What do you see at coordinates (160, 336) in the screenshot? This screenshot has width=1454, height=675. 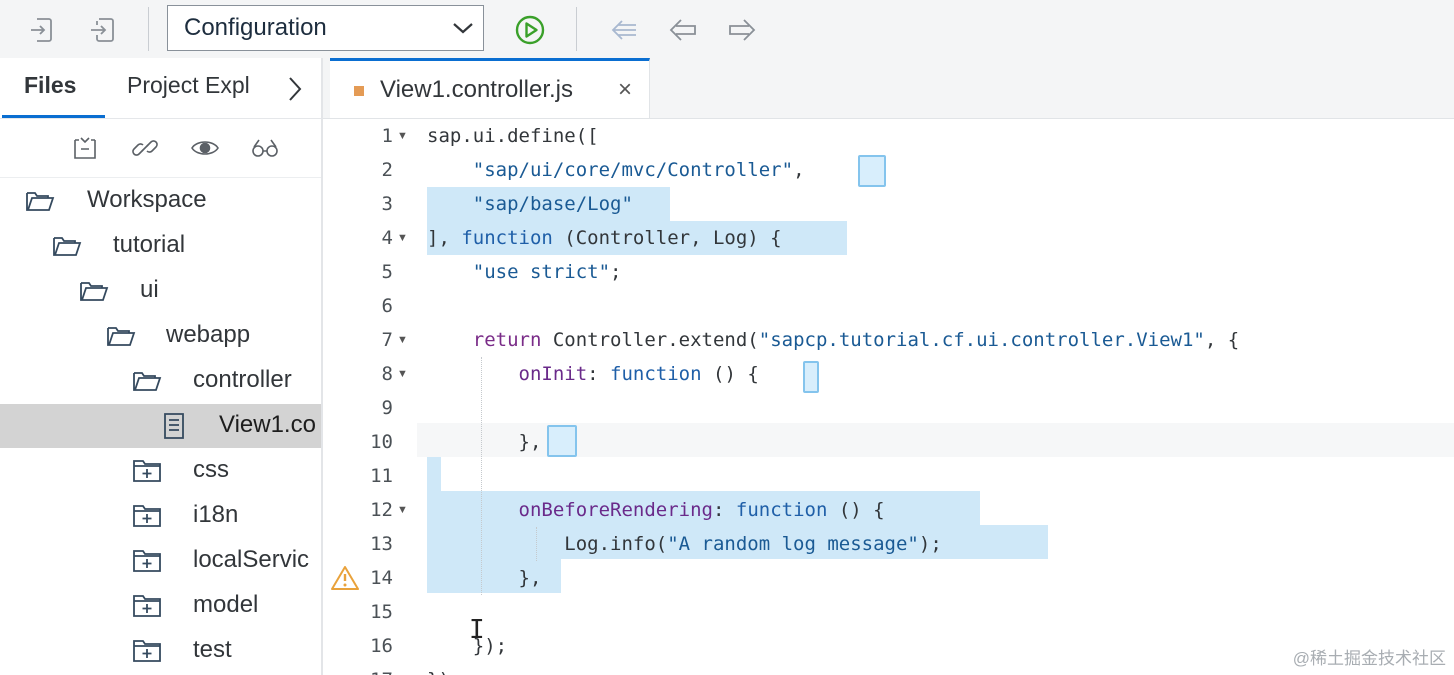 I see `tree-item-webapp: webapp` at bounding box center [160, 336].